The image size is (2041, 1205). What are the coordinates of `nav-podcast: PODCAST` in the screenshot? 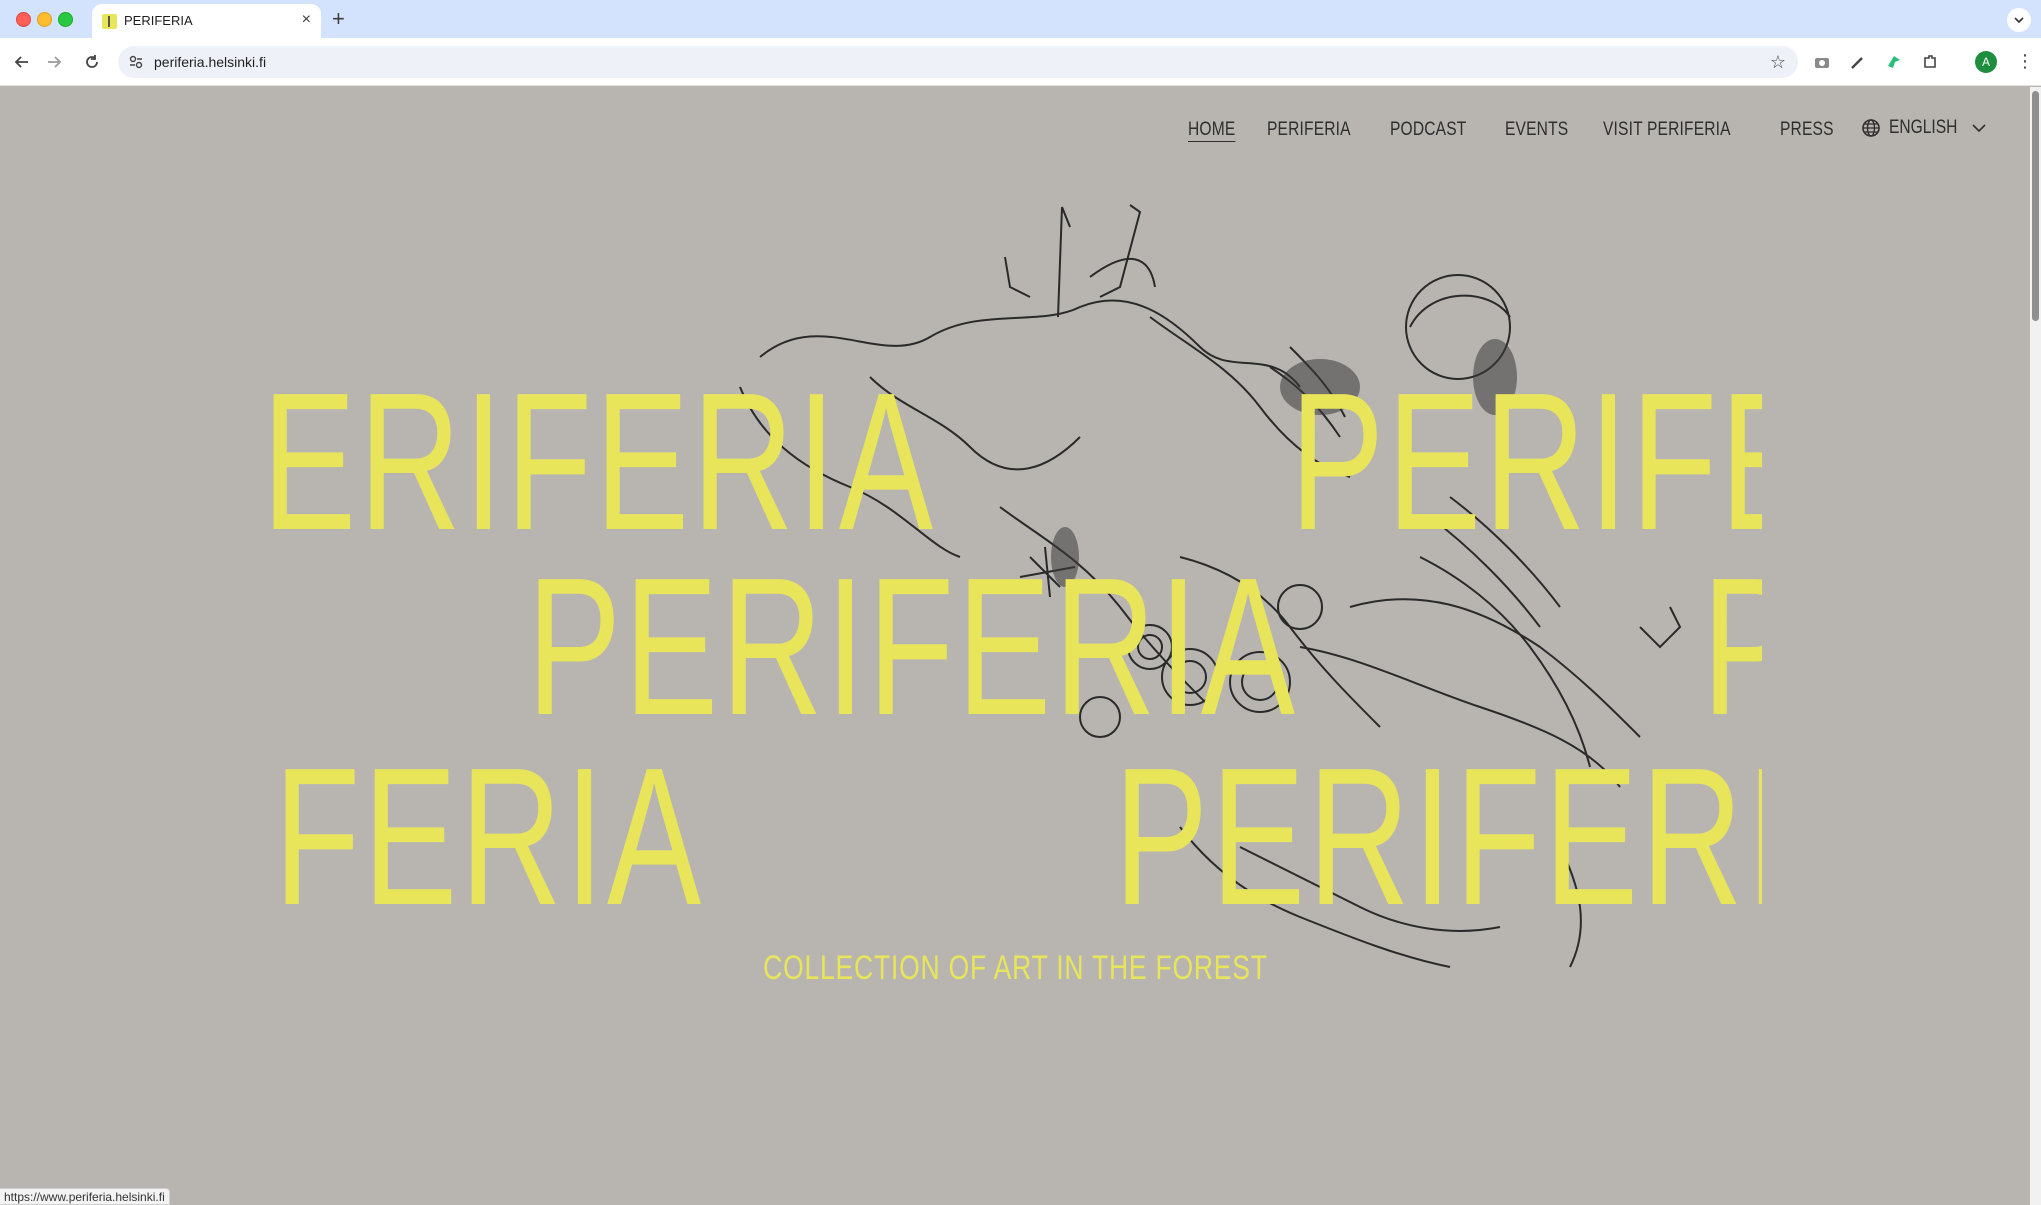 It's located at (1428, 130).